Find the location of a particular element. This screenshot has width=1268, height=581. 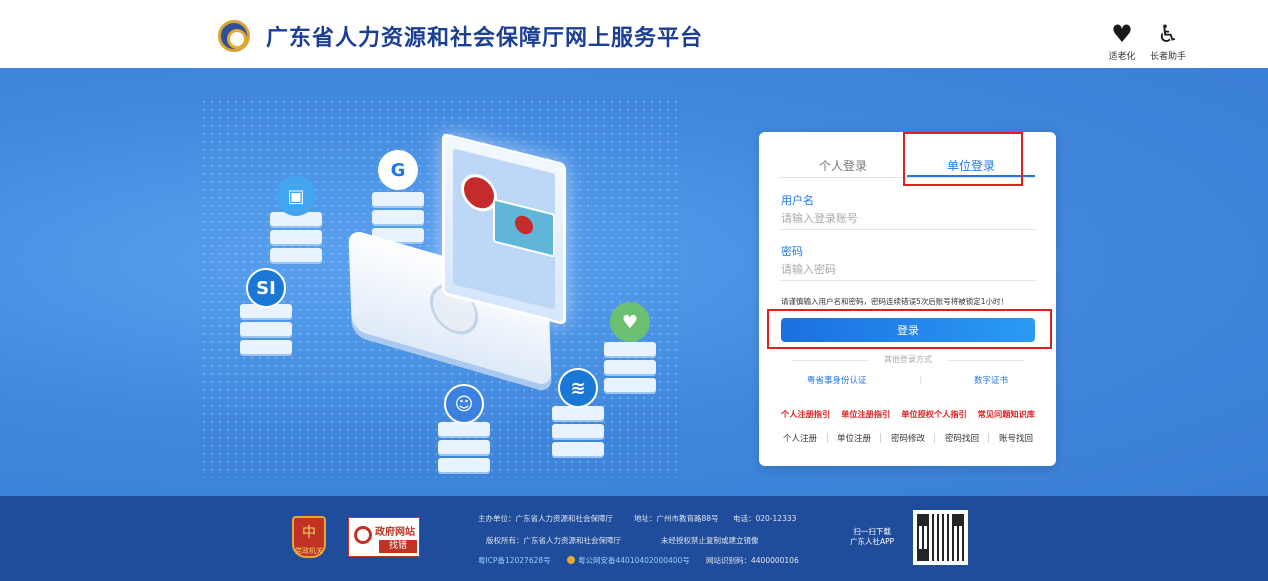

highlight-box-login-button is located at coordinates (909, 329).